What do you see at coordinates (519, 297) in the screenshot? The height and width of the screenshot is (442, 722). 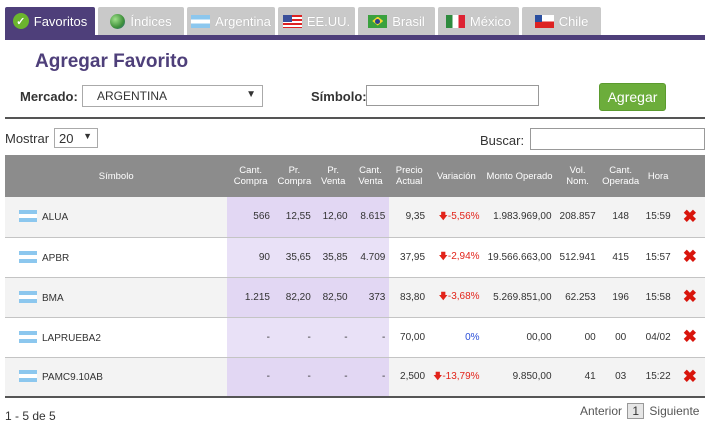 I see `monto-operado-cell: 5.269.851,00` at bounding box center [519, 297].